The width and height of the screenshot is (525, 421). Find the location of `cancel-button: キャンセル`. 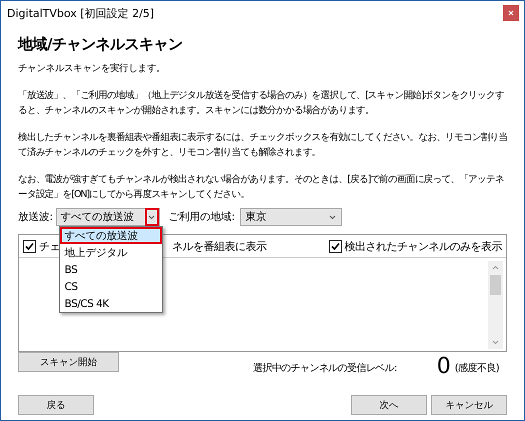

cancel-button: キャンセル is located at coordinates (469, 405).